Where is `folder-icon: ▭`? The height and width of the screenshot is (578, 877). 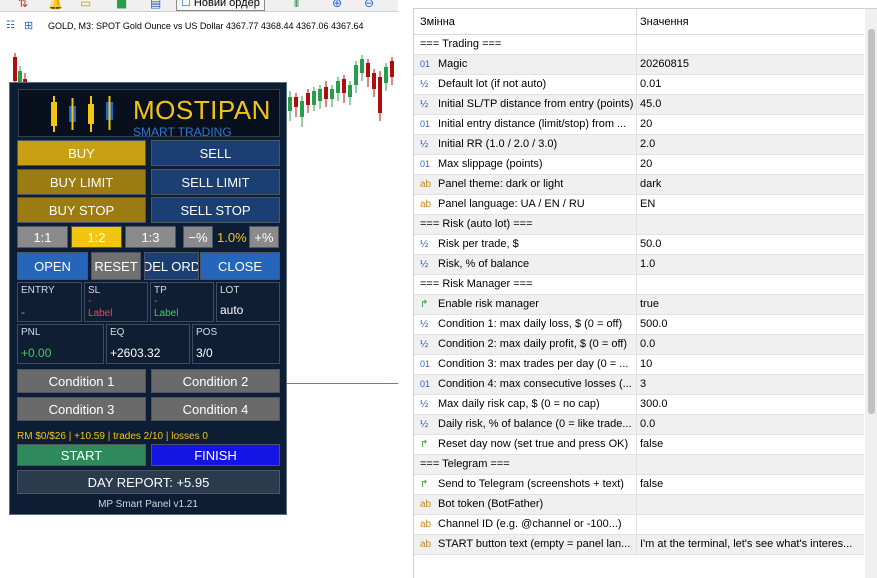
folder-icon: ▭ is located at coordinates (85, 5).